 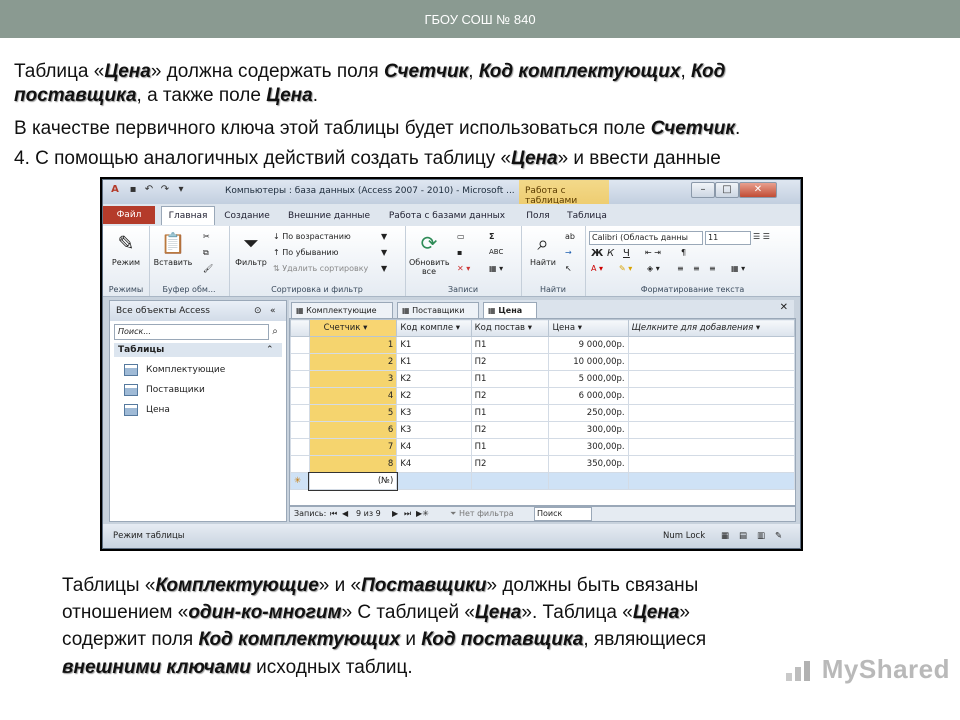 What do you see at coordinates (725, 536) in the screenshot?
I see `datasheet-view-icon: ▦` at bounding box center [725, 536].